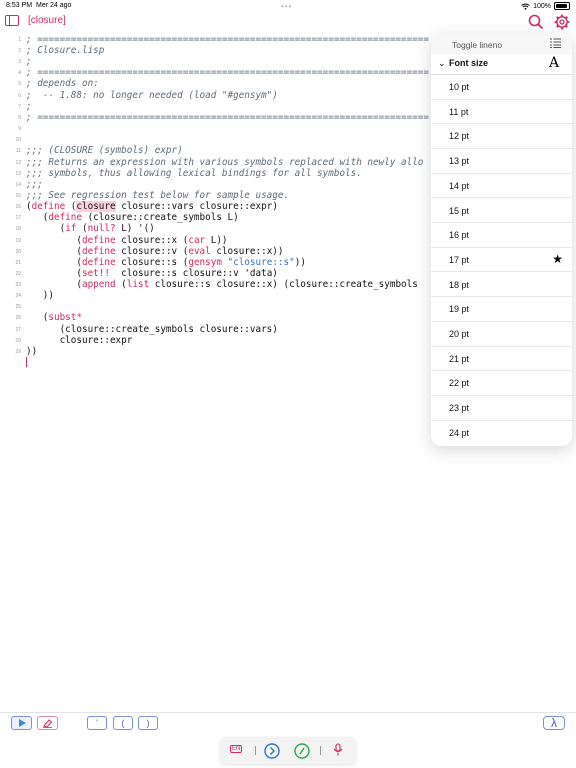  What do you see at coordinates (477, 45) in the screenshot?
I see `toggle-lineno-label: Toggle lineno` at bounding box center [477, 45].